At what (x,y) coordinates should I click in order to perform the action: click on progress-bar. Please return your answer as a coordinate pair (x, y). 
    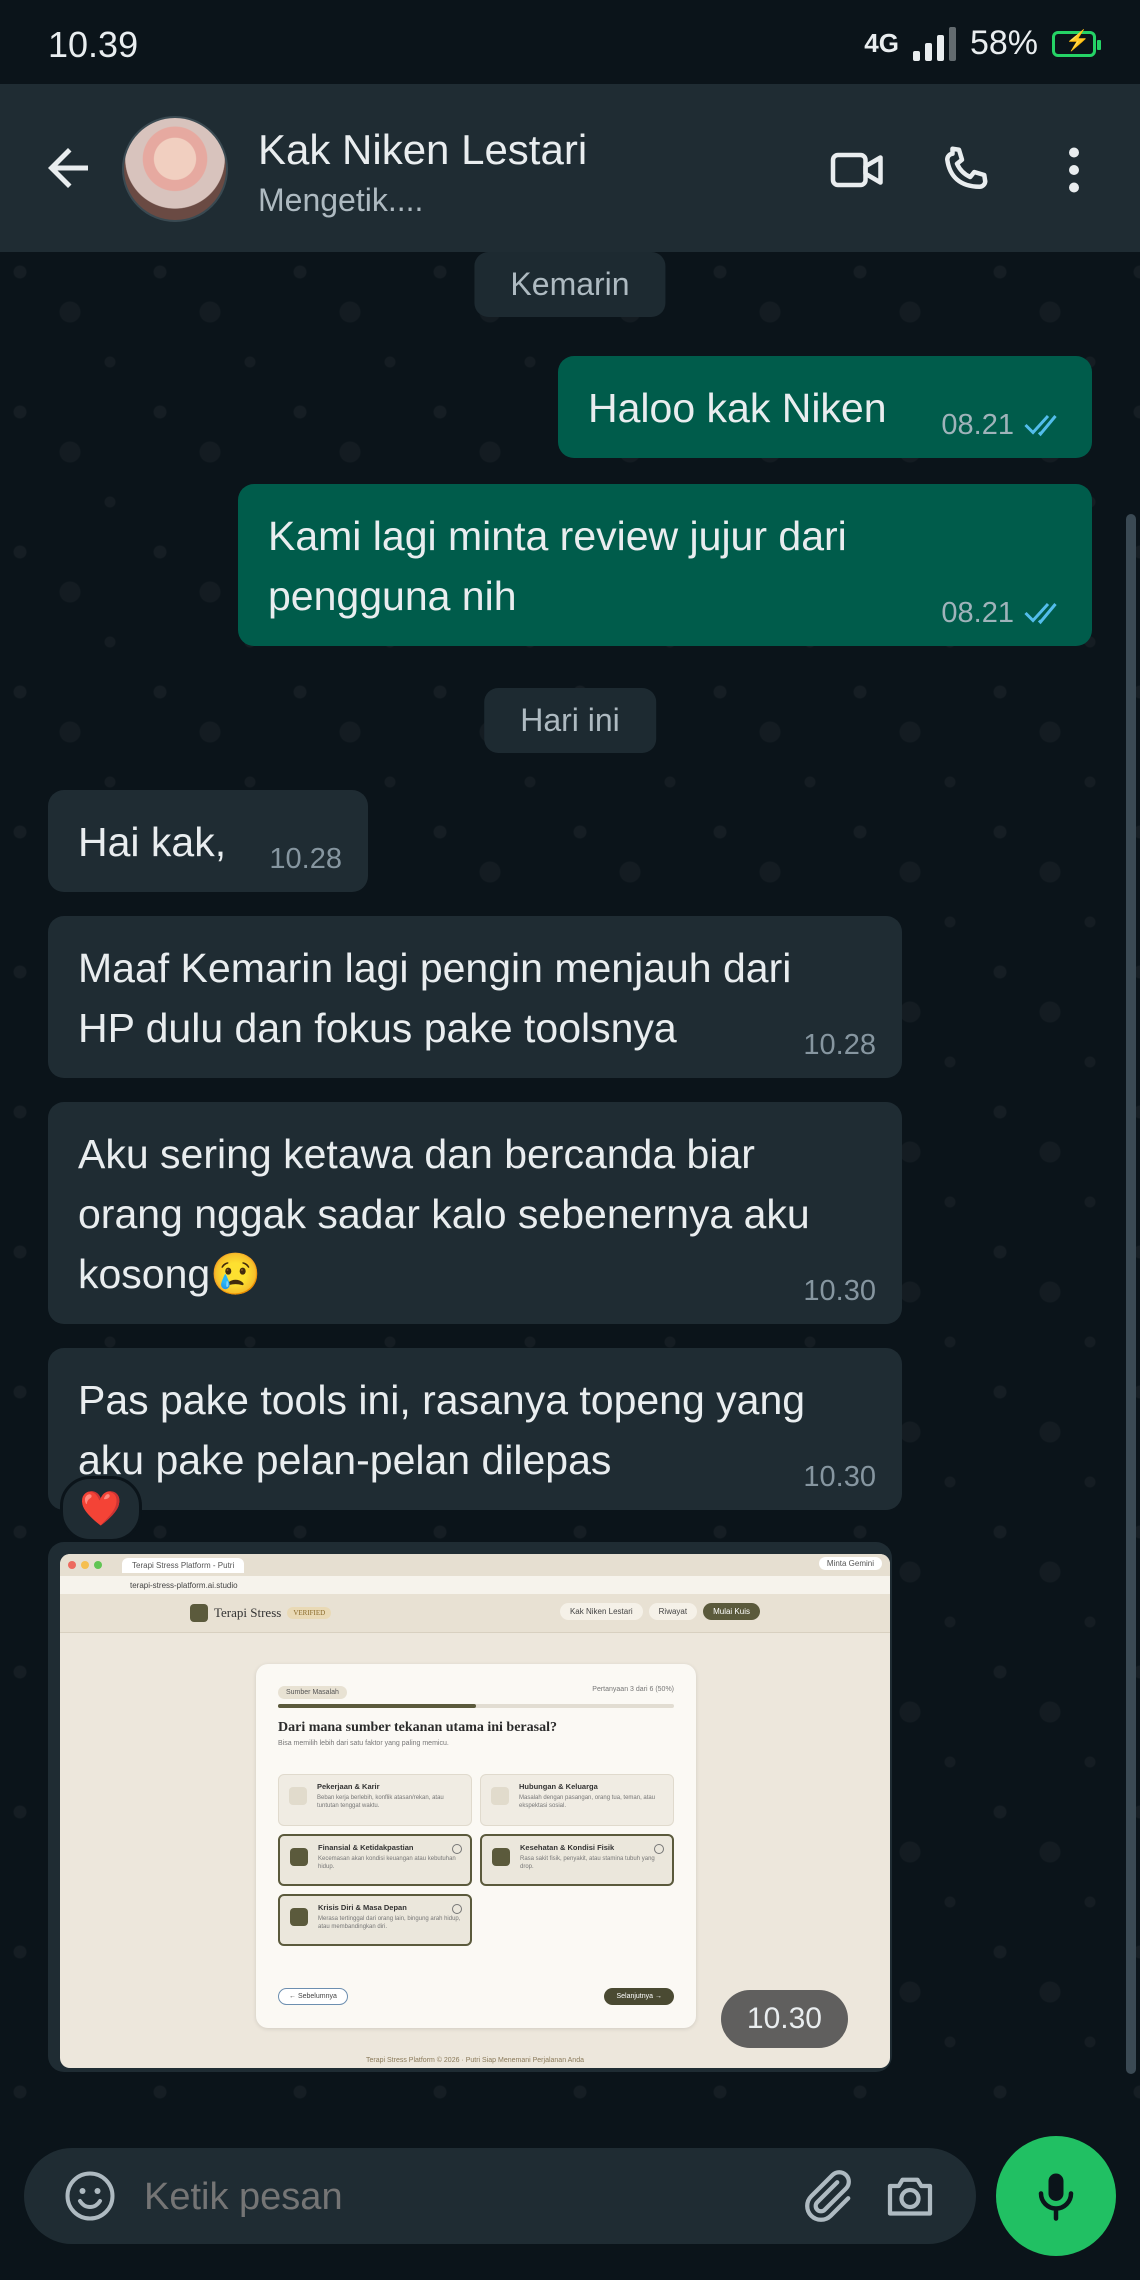
    Looking at the image, I should click on (476, 1706).